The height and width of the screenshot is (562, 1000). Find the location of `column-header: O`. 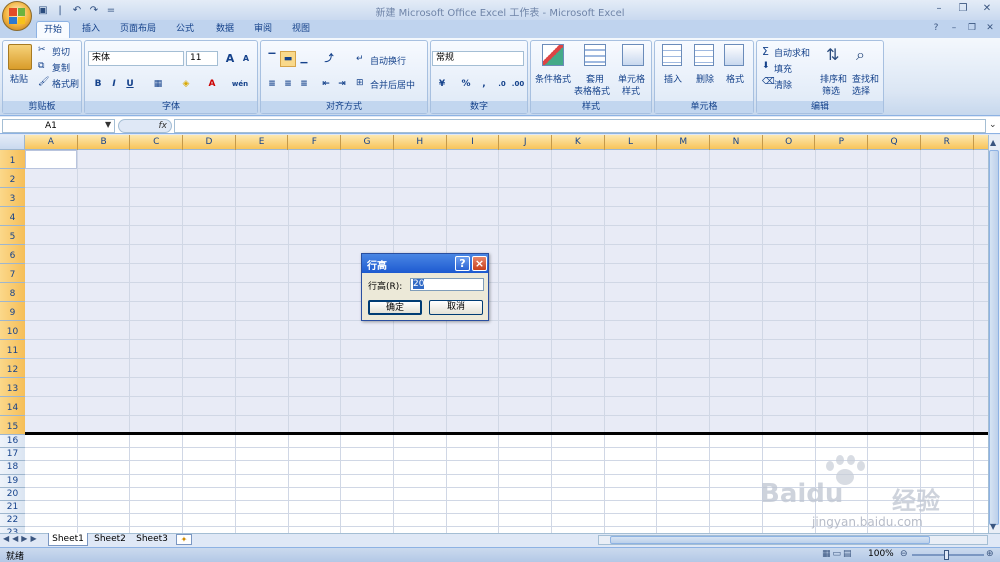

column-header: O is located at coordinates (789, 142).